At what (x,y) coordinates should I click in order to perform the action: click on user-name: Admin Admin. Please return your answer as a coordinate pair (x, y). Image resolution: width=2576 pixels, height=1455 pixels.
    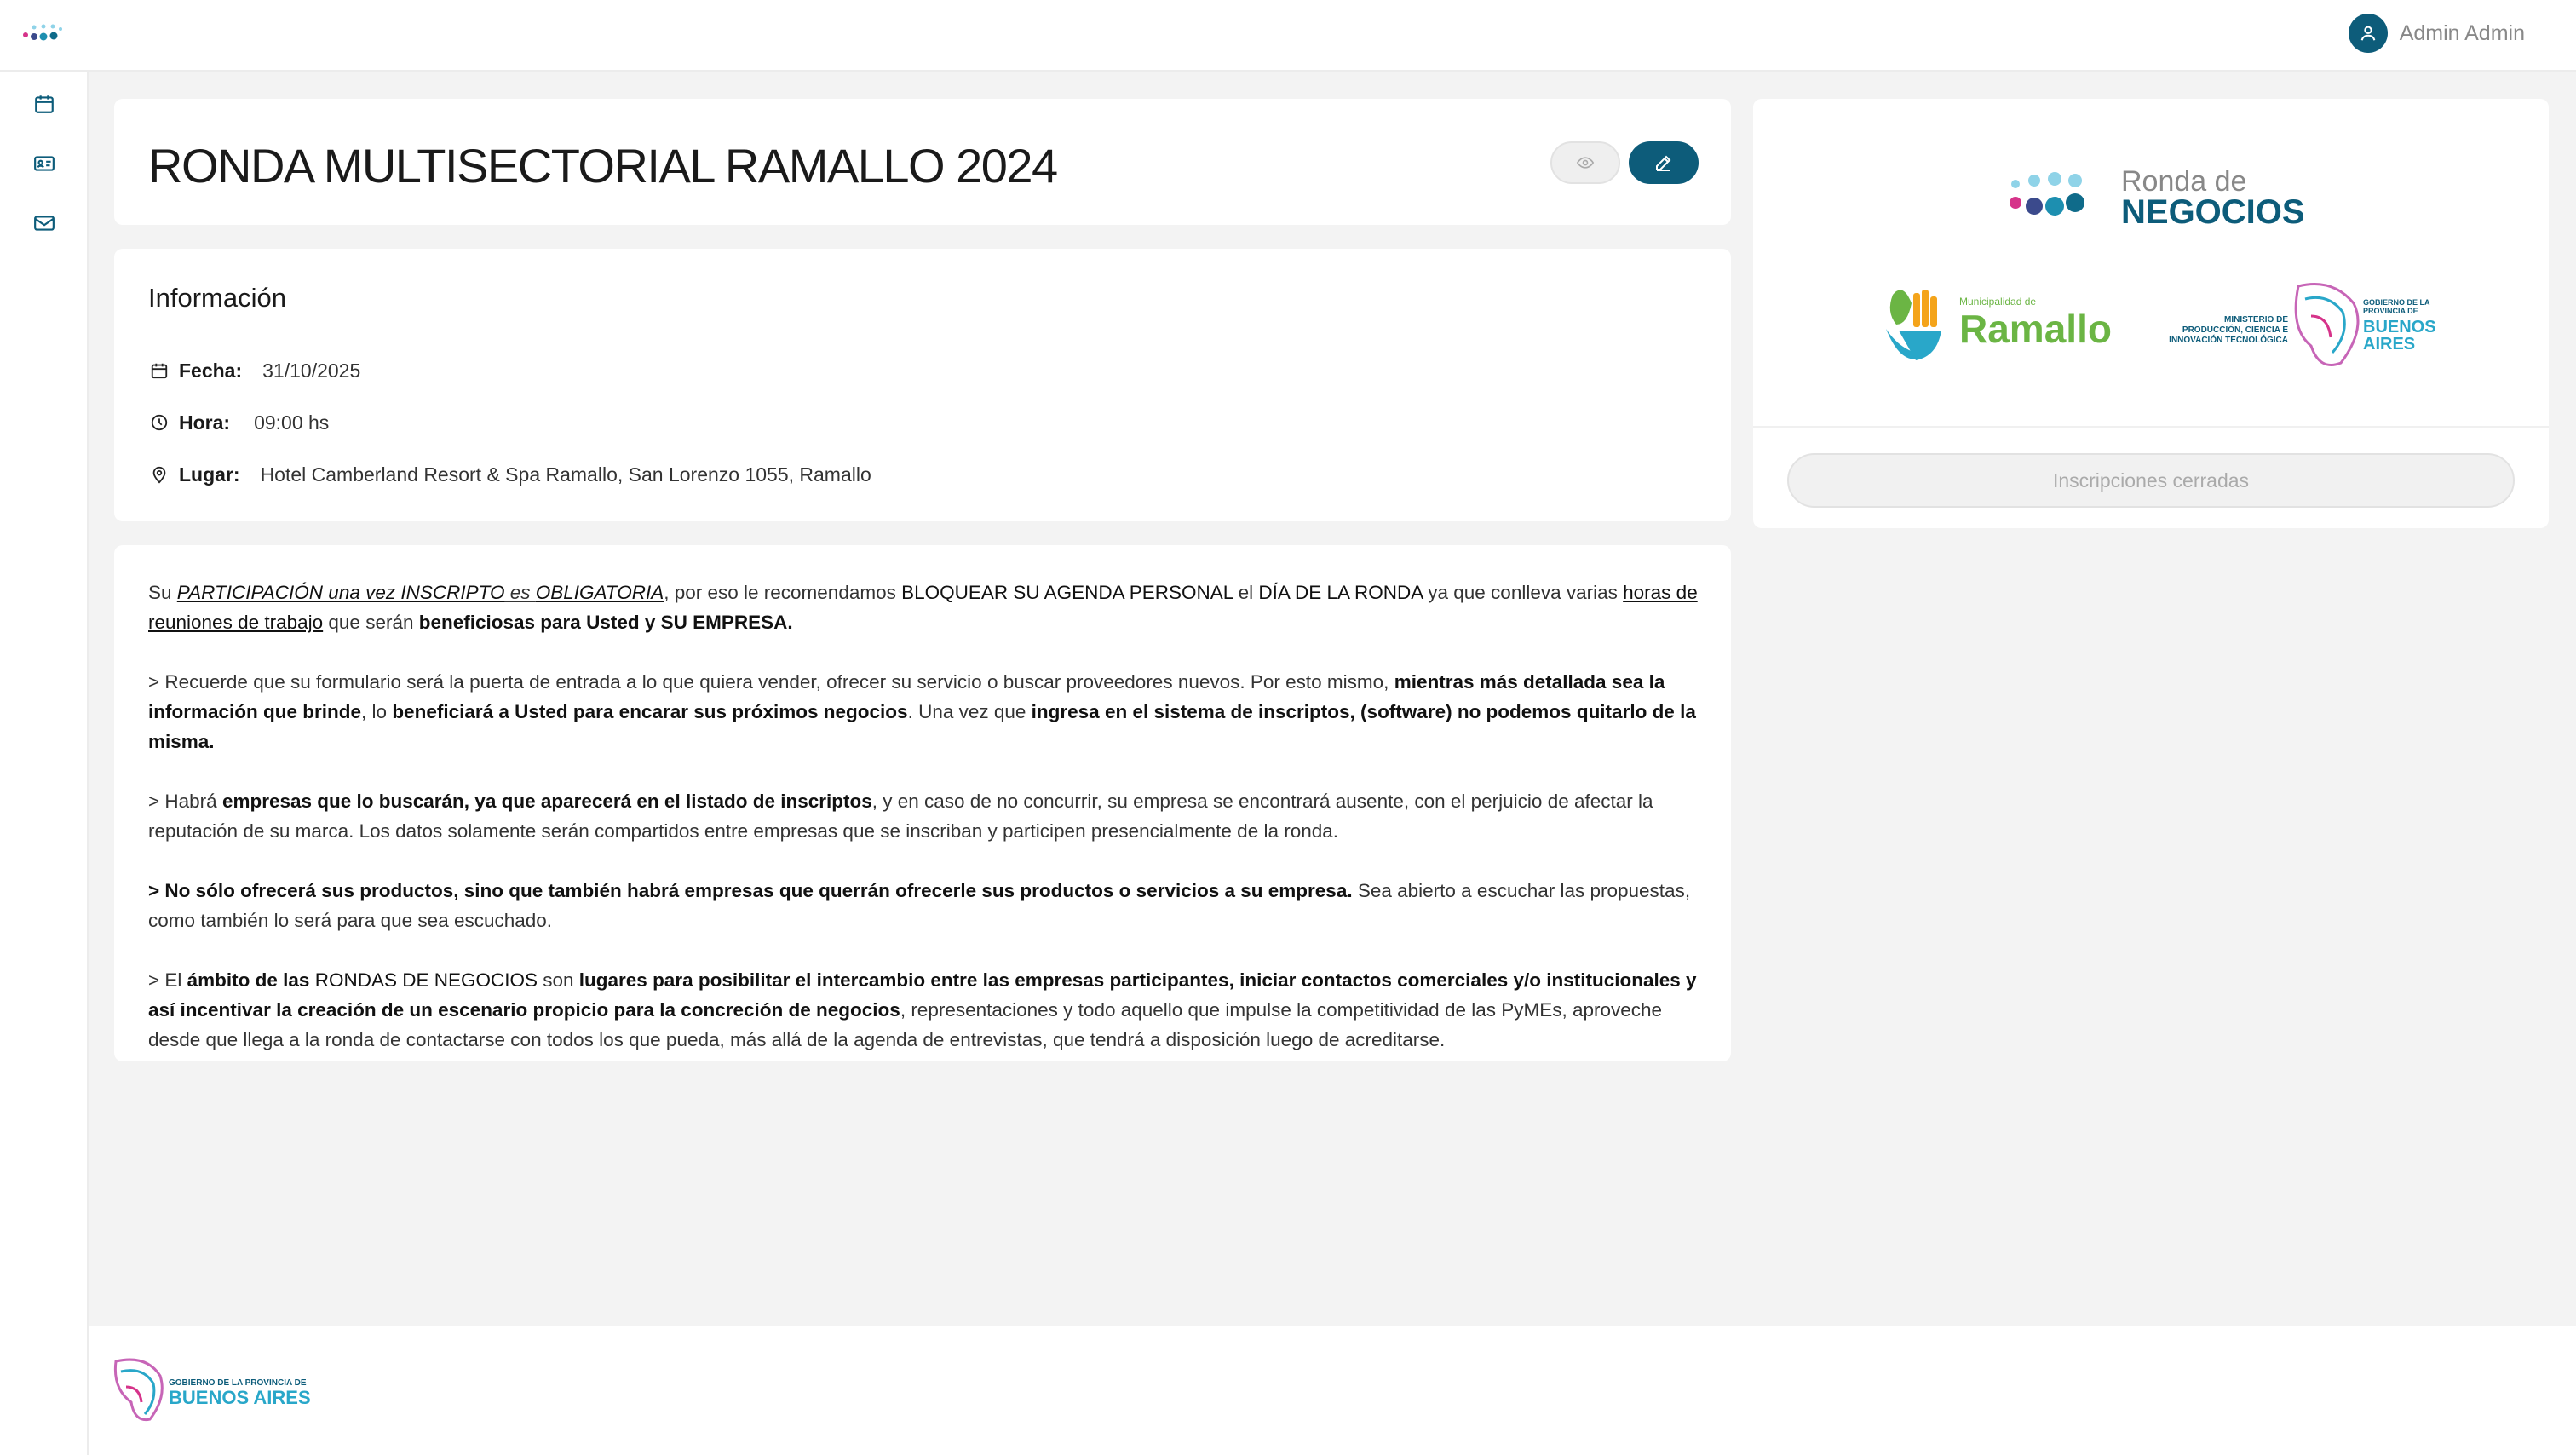
    Looking at the image, I should click on (2462, 32).